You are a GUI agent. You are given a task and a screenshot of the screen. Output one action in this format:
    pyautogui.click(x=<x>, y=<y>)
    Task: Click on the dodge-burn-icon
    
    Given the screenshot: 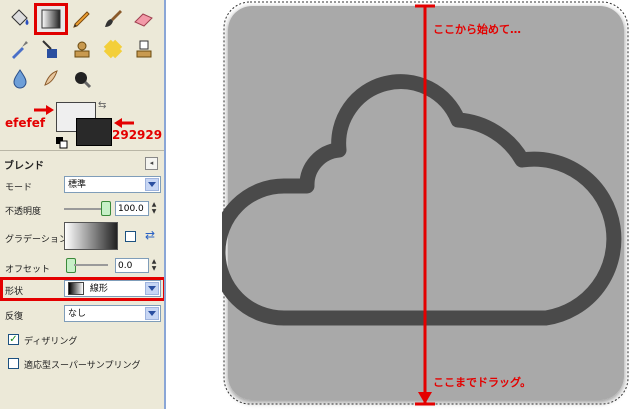 What is the action you would take?
    pyautogui.click(x=82, y=79)
    